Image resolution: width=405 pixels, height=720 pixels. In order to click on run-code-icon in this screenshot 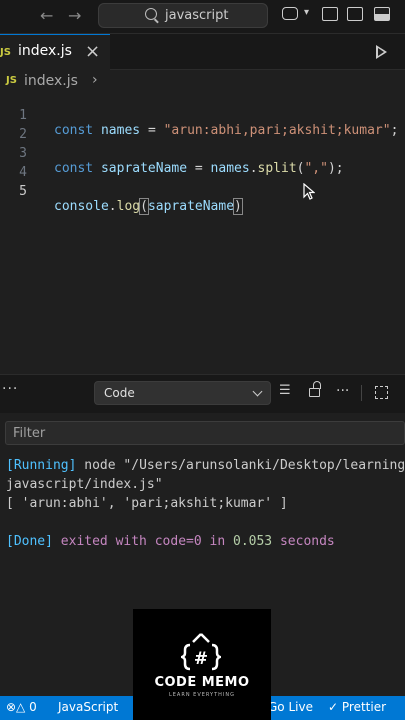, I will do `click(381, 52)`.